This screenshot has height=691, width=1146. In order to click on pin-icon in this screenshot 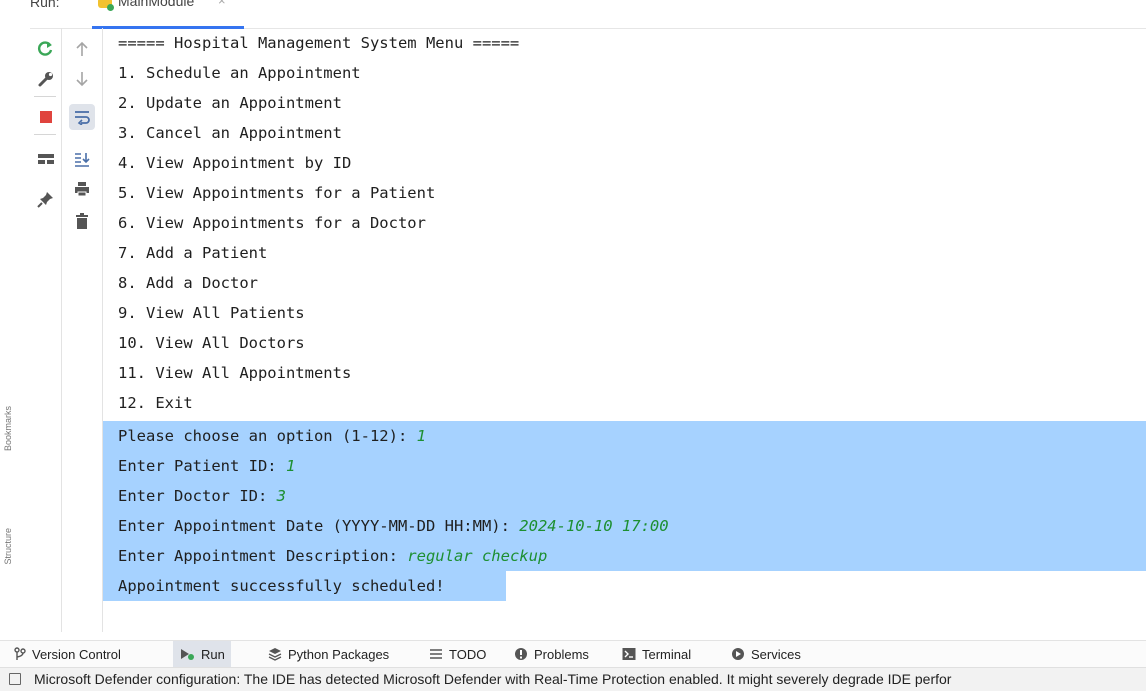, I will do `click(45, 200)`.